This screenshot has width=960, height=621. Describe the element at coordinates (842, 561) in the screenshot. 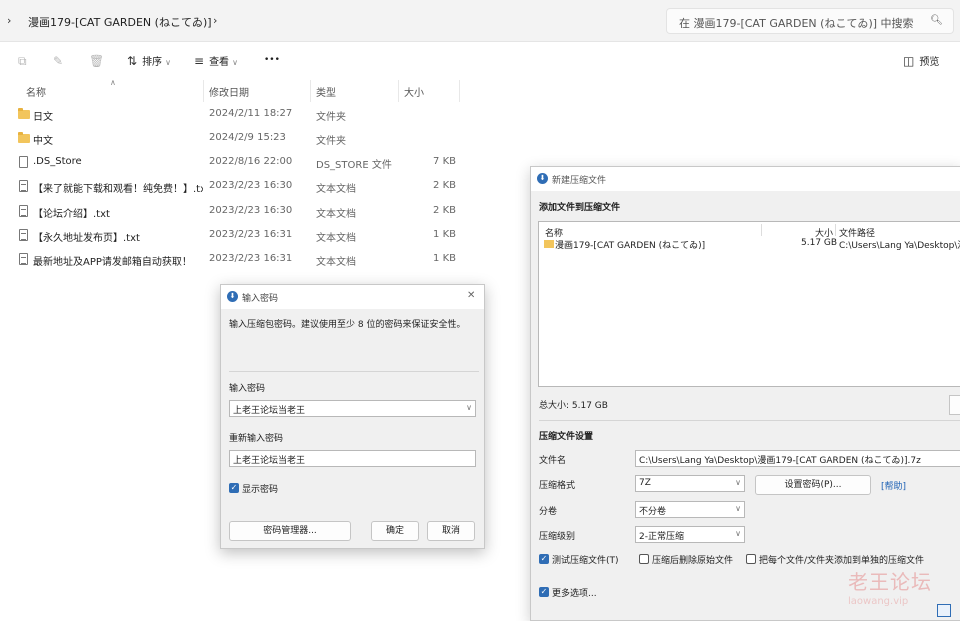

I see `separate-archives-label: 把每个文件/文件夹添加到单独的压缩文件` at that location.